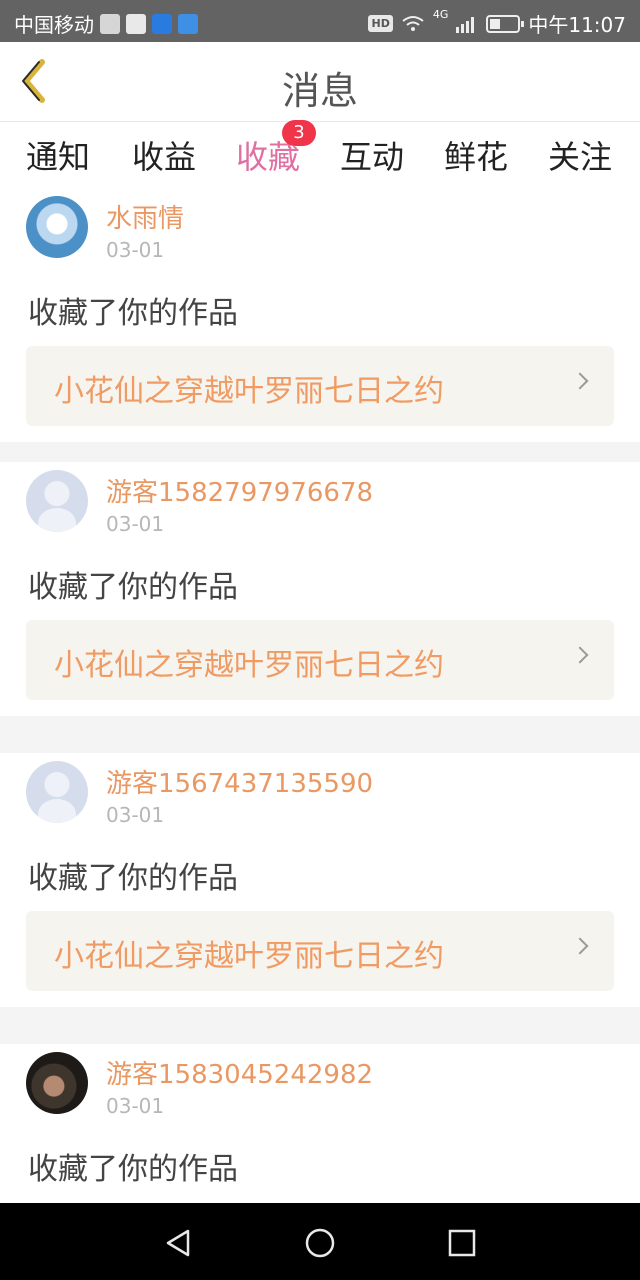  Describe the element at coordinates (239, 490) in the screenshot. I see `username: 游客1582797976678` at that location.